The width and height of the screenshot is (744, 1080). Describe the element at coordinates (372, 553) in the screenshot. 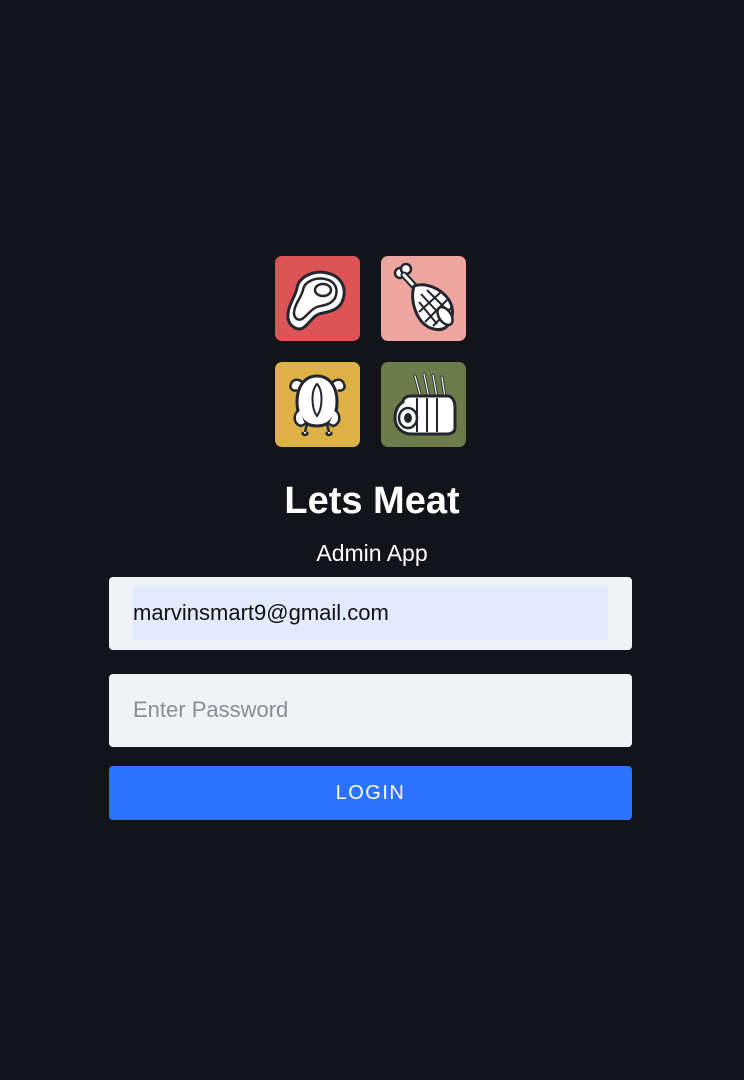

I see `app-subtitle: Admin App` at that location.